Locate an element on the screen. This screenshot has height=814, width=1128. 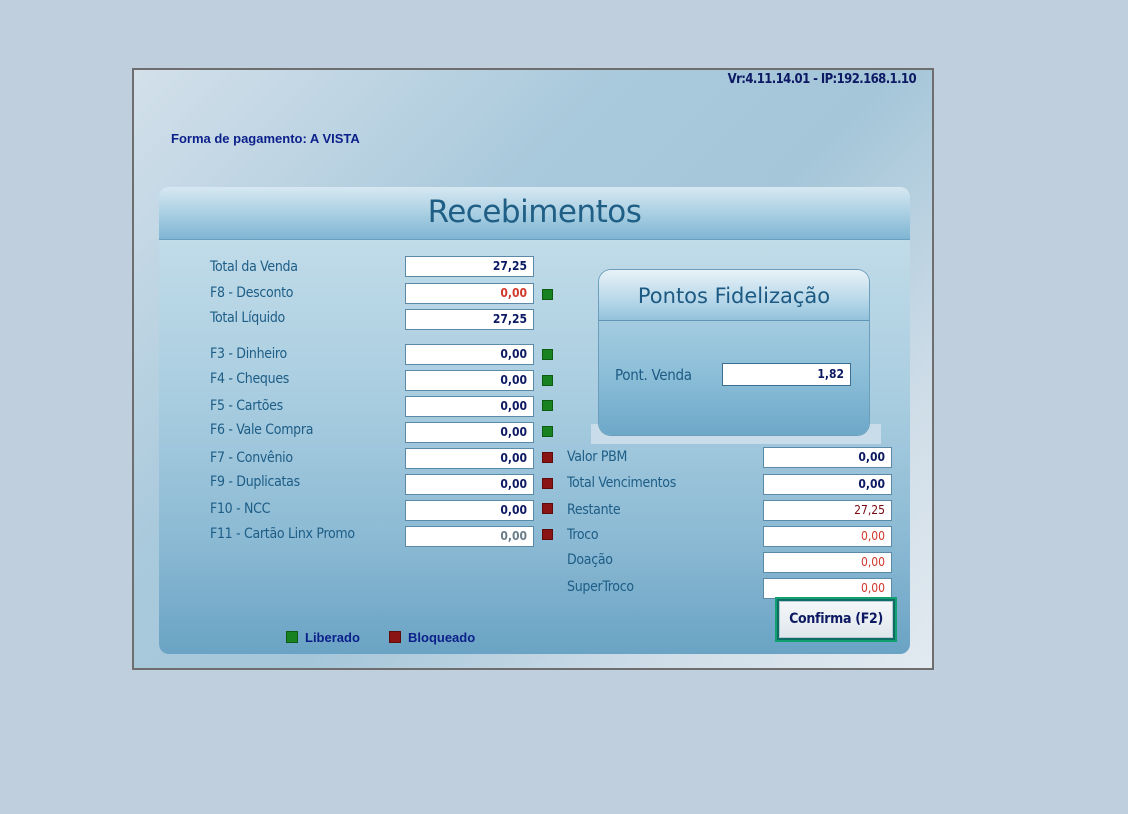
duplicatas-label: F9 - Duplicatas is located at coordinates (255, 482).